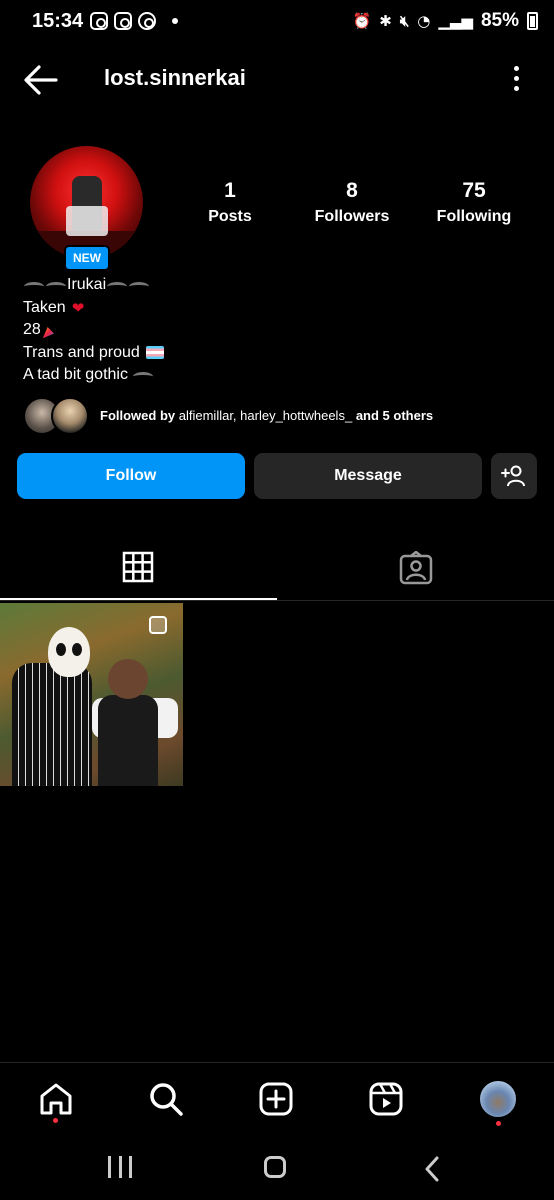 The height and width of the screenshot is (1200, 554). I want to click on tagged-person-icon, so click(416, 568).